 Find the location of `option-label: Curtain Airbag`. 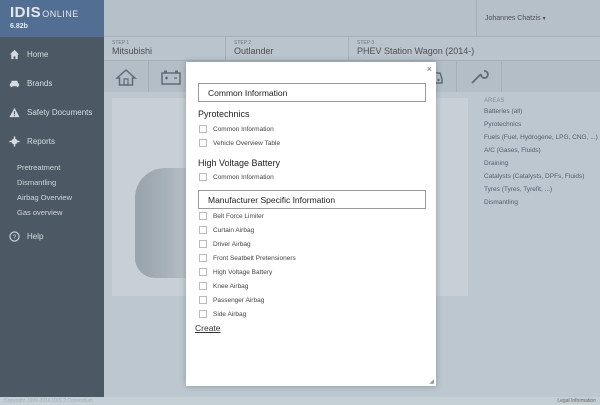

option-label: Curtain Airbag is located at coordinates (234, 230).